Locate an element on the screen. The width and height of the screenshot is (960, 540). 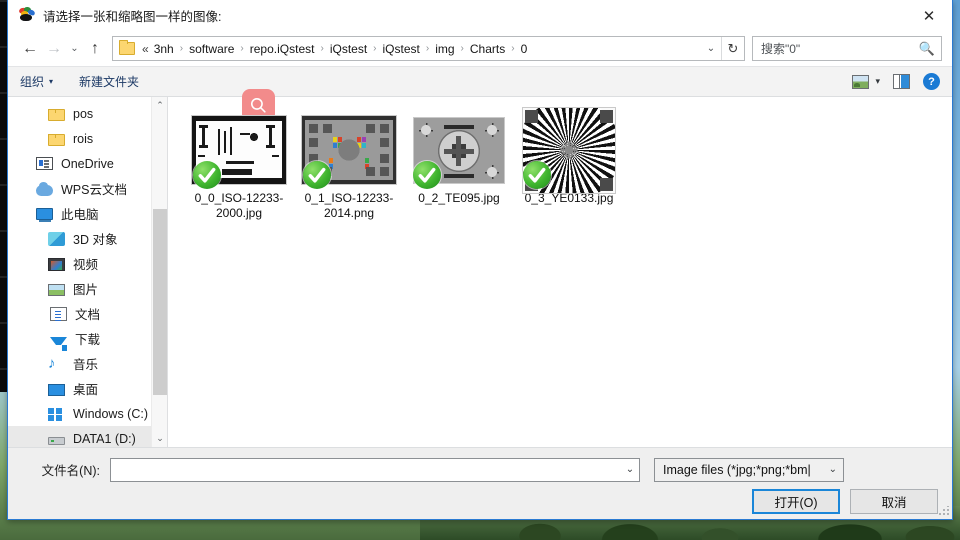
breadcrumb-item-5: img is located at coordinates (444, 49).